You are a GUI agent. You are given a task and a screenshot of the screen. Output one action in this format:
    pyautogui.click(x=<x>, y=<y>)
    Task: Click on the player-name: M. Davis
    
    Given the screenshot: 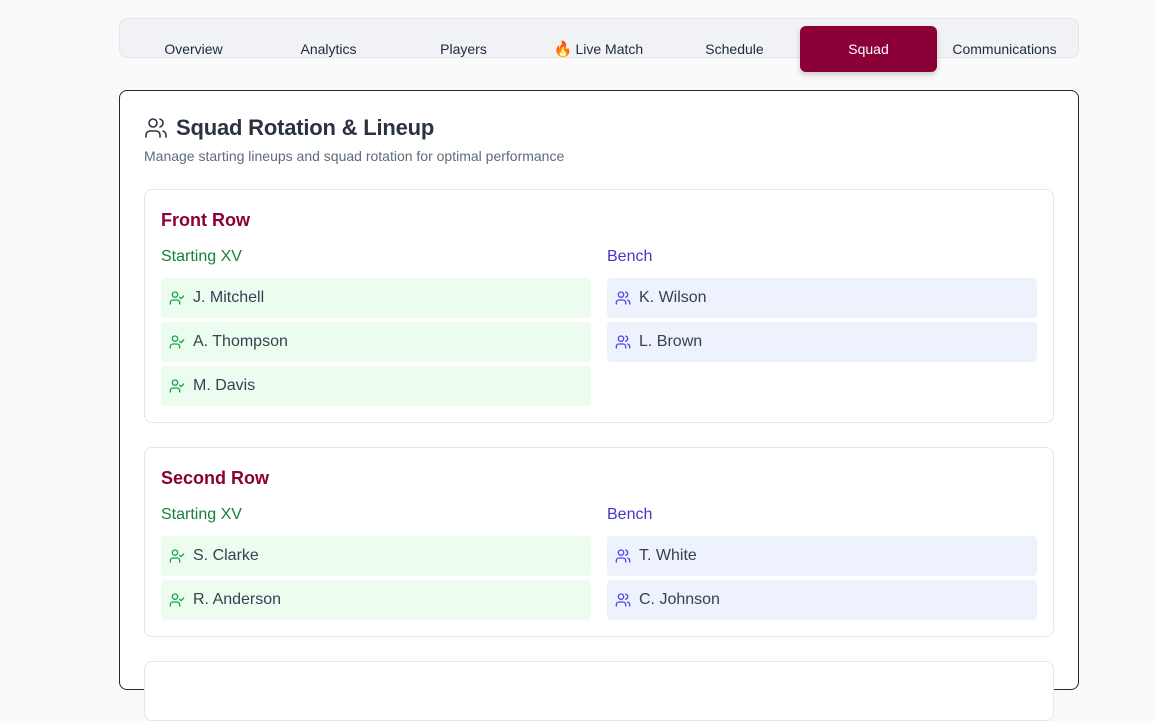 What is the action you would take?
    pyautogui.click(x=224, y=385)
    